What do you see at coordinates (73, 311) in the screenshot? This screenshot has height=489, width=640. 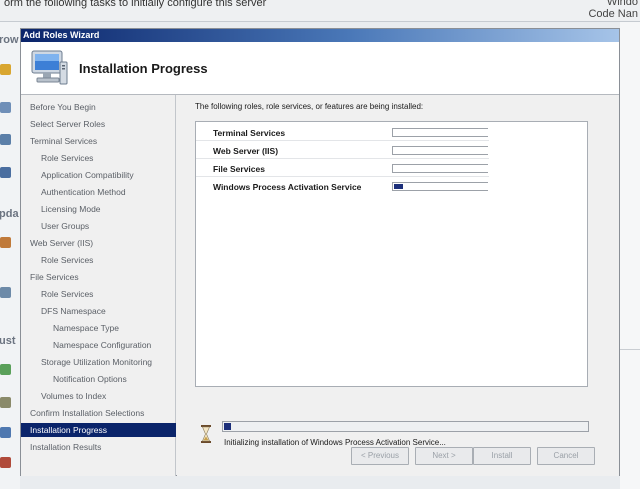 I see `nav-step-dfs-namespace: DFS Namespace` at bounding box center [73, 311].